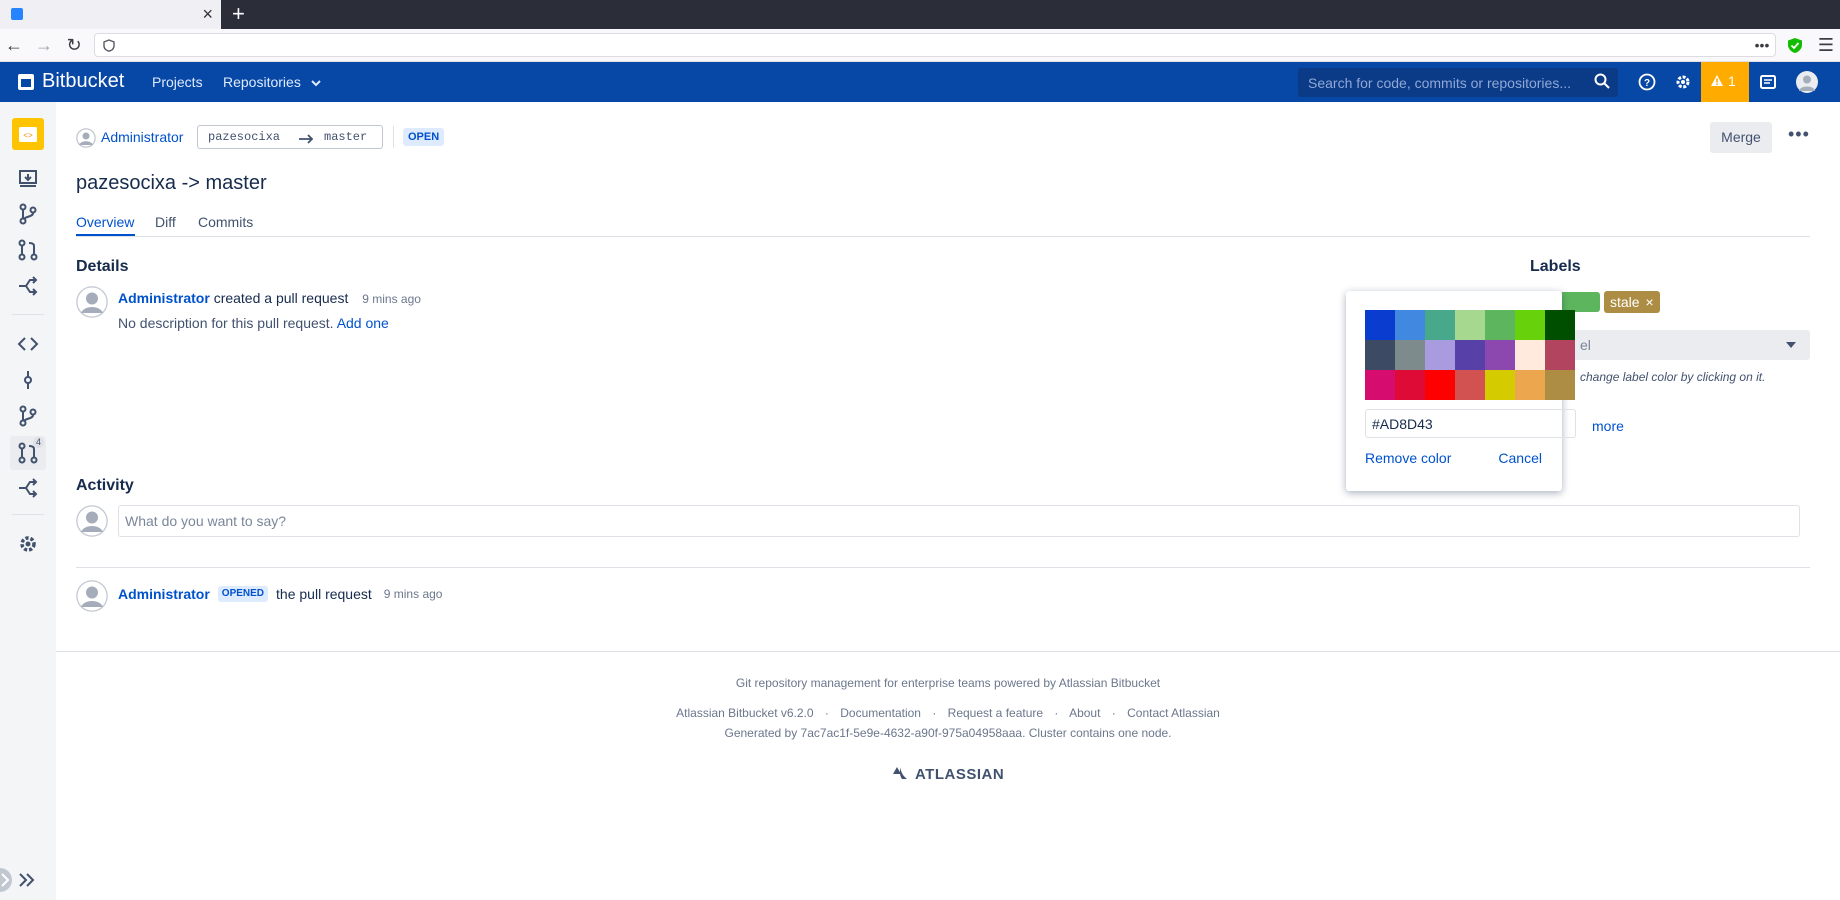 Image resolution: width=1840 pixels, height=900 pixels. What do you see at coordinates (1799, 134) in the screenshot?
I see `more-actions-icon: •••` at bounding box center [1799, 134].